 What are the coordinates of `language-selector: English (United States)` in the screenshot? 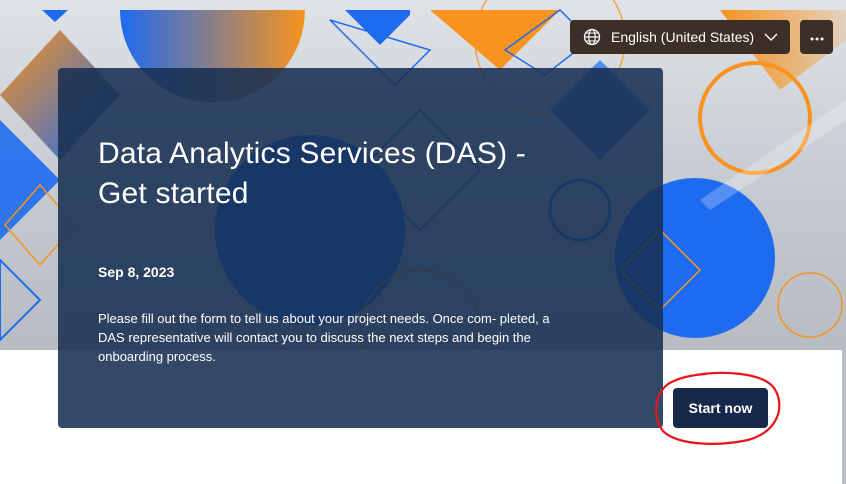 It's located at (680, 37).